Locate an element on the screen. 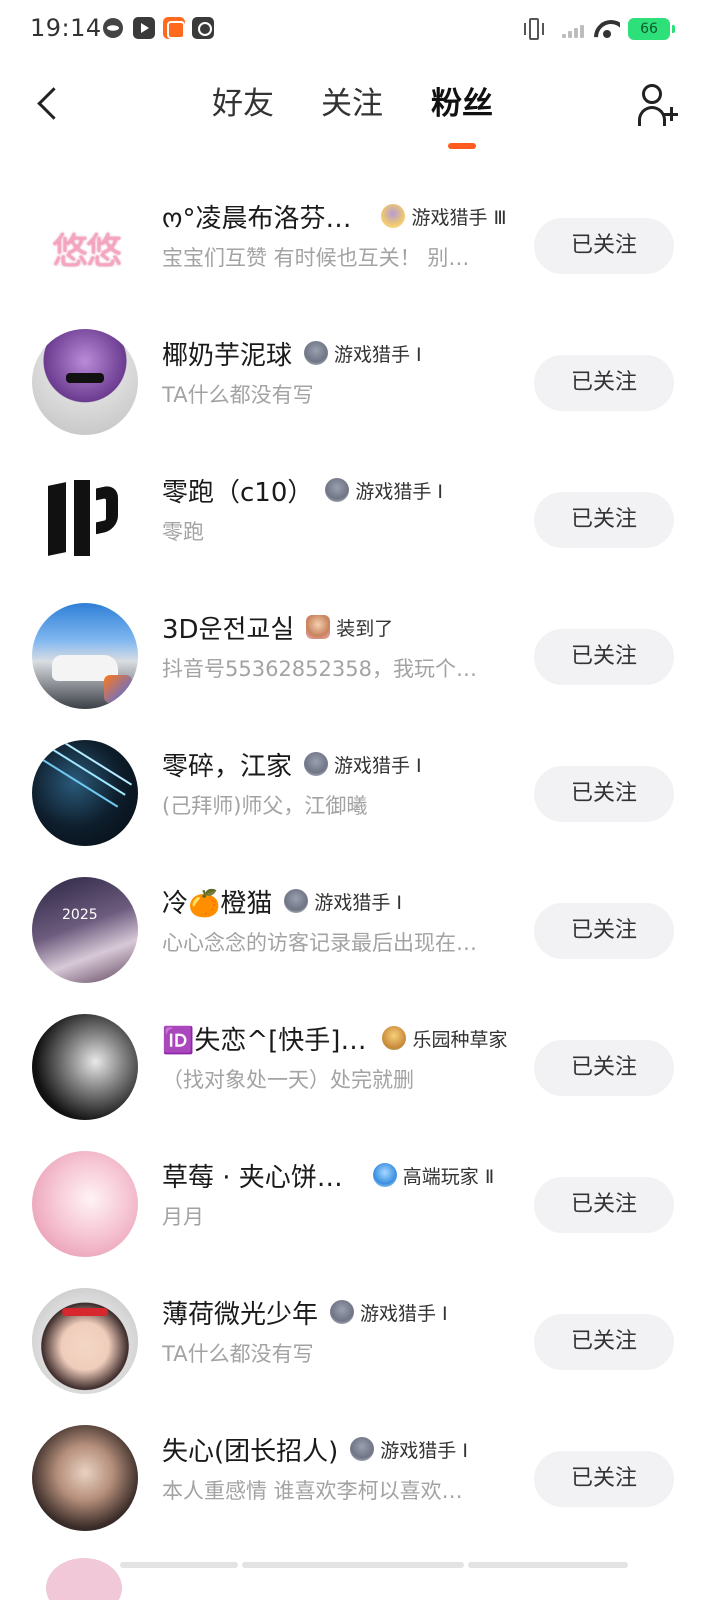 This screenshot has height=1600, width=720. wifi-icon is located at coordinates (607, 28).